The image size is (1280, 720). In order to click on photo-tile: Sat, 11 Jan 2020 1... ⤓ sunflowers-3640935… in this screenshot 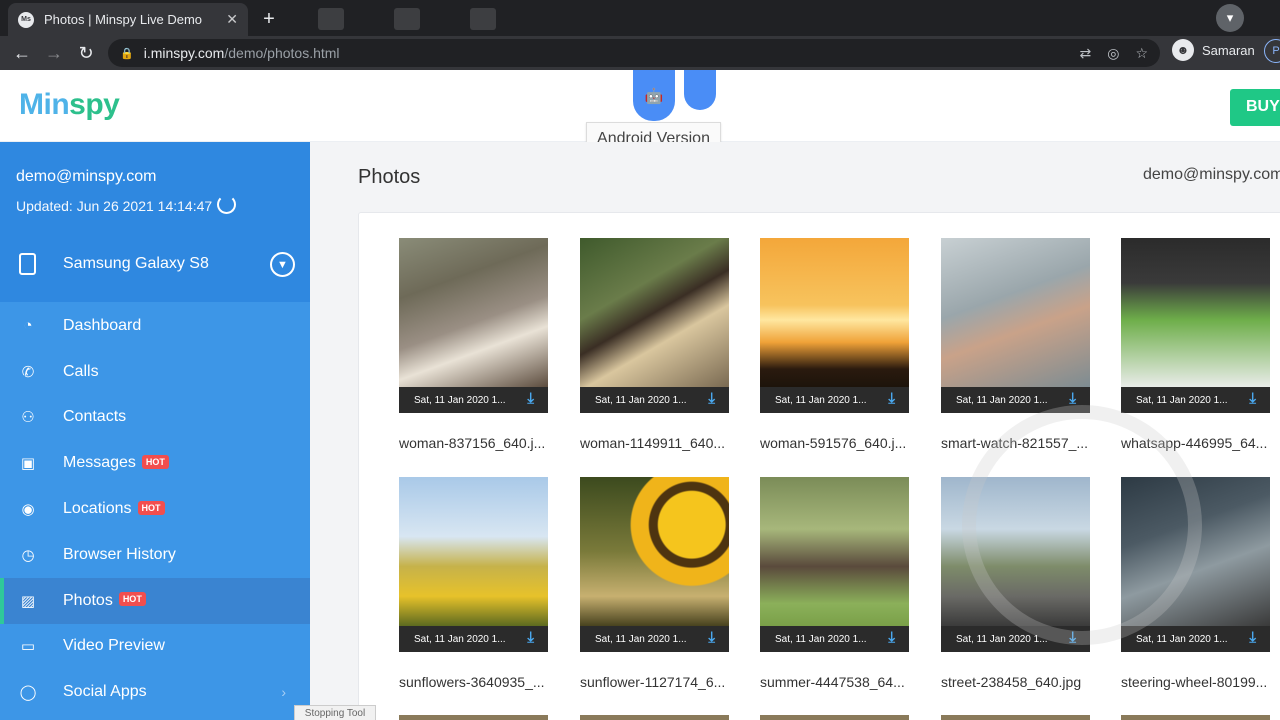, I will do `click(473, 583)`.